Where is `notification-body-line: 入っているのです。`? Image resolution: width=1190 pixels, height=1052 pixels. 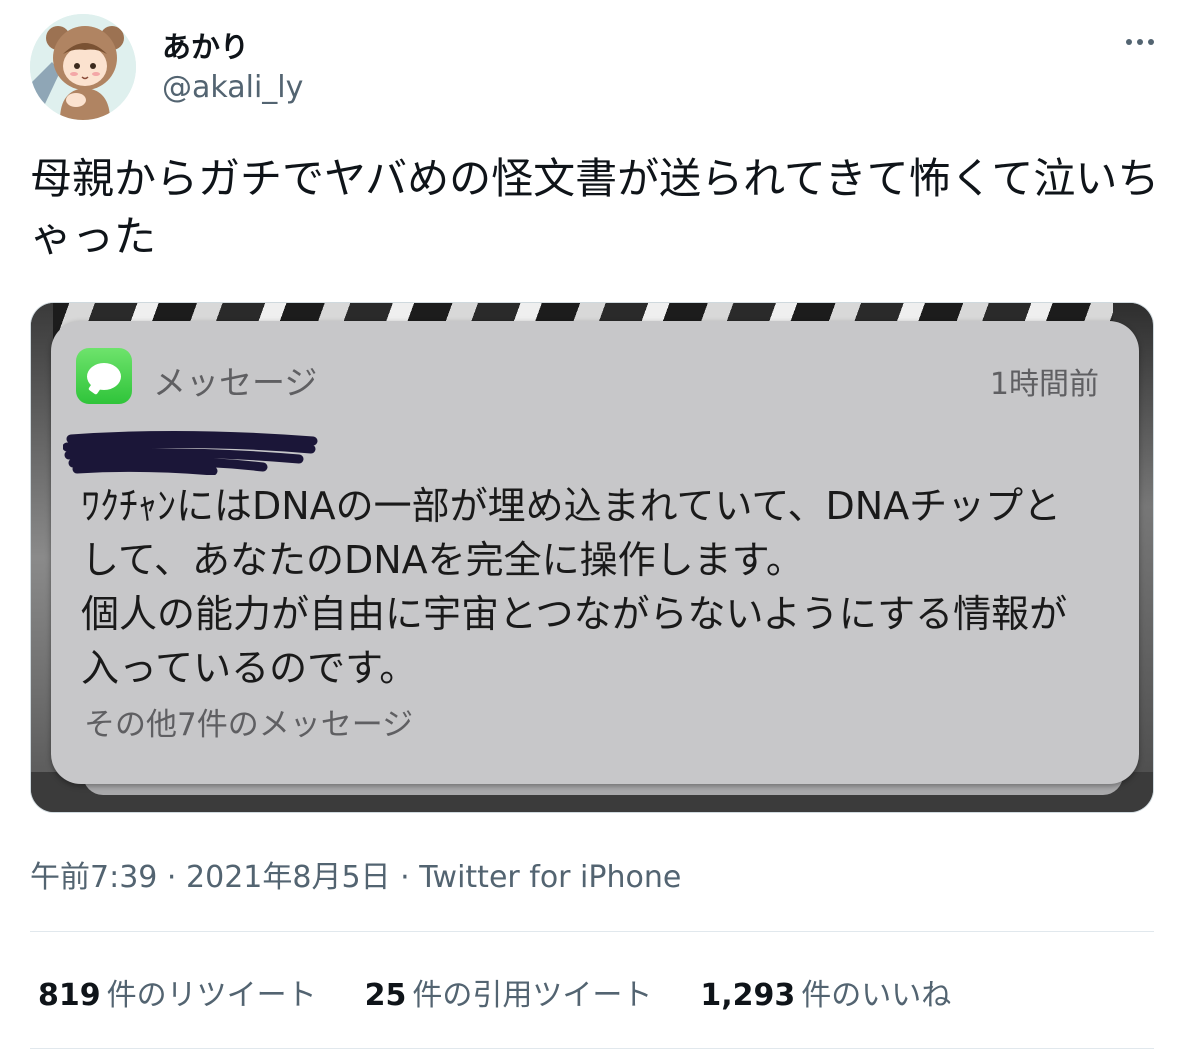
notification-body-line: 入っているのです。 is located at coordinates (249, 668).